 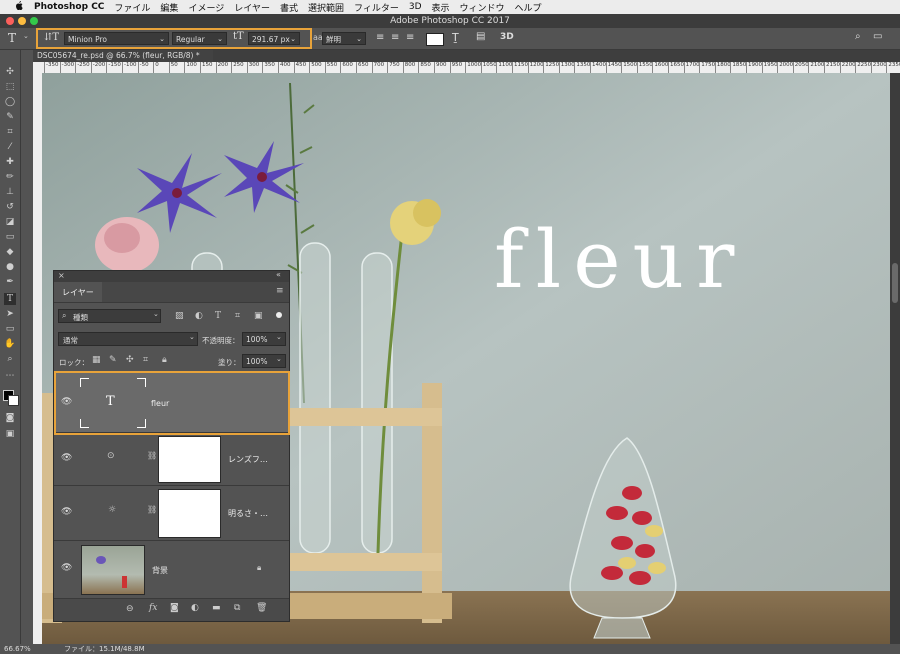 I want to click on lock-icon: 🔒︎, so click(x=259, y=568).